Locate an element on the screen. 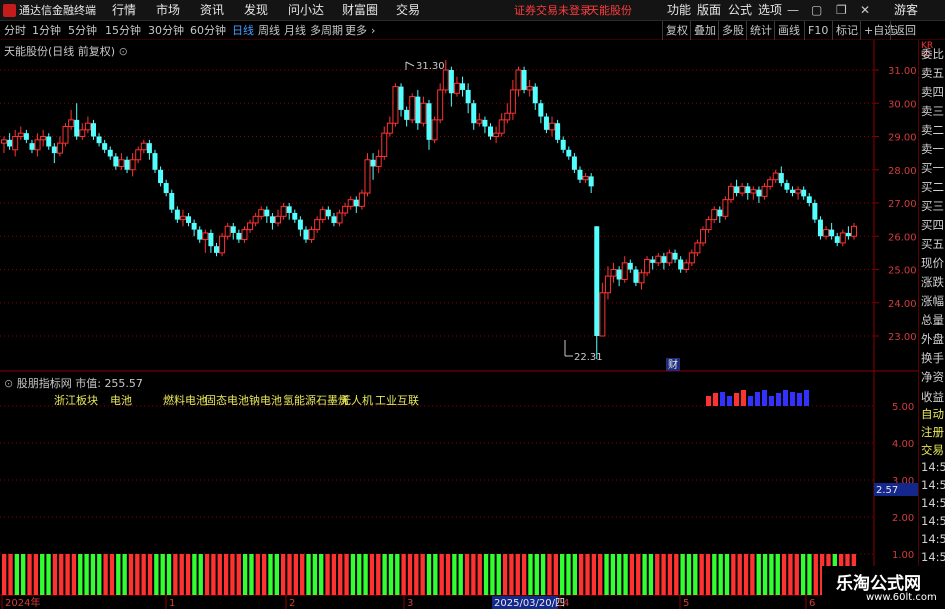 This screenshot has width=945, height=609. menu-item-wenxiaoda: 问小达 is located at coordinates (306, 10).